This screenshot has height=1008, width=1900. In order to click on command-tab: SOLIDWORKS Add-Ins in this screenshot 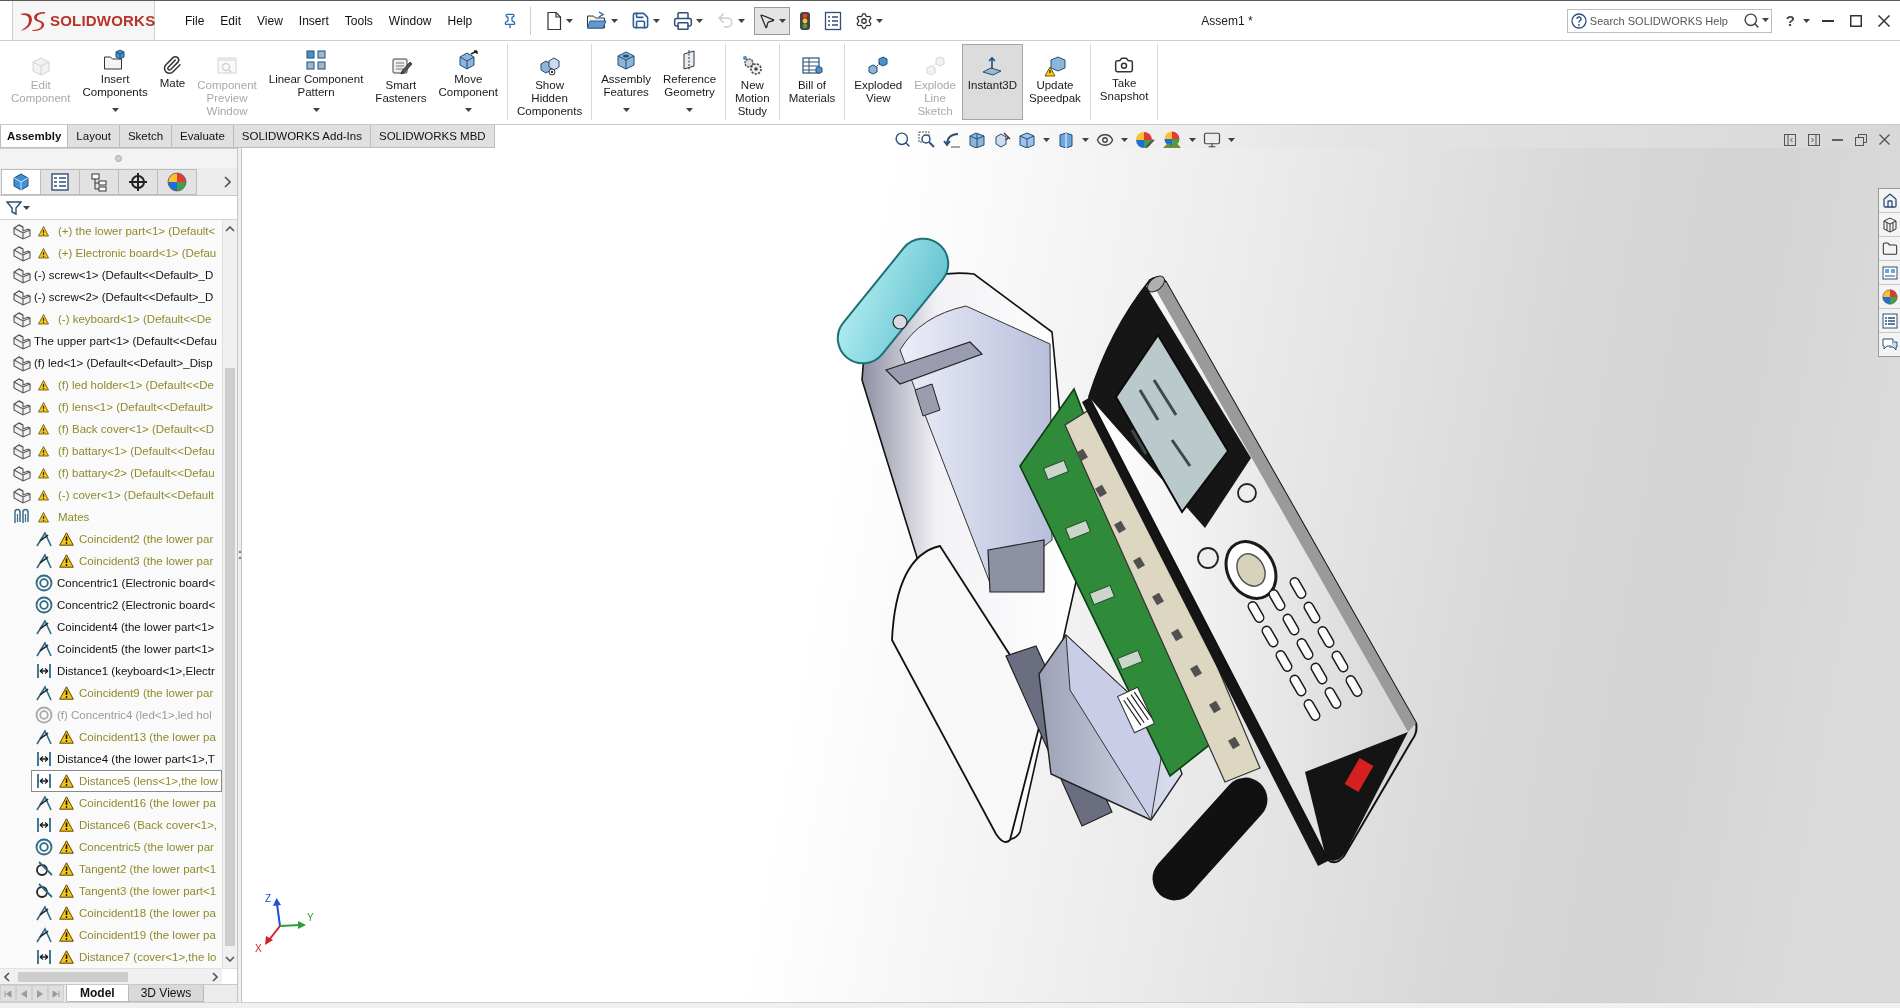, I will do `click(301, 136)`.